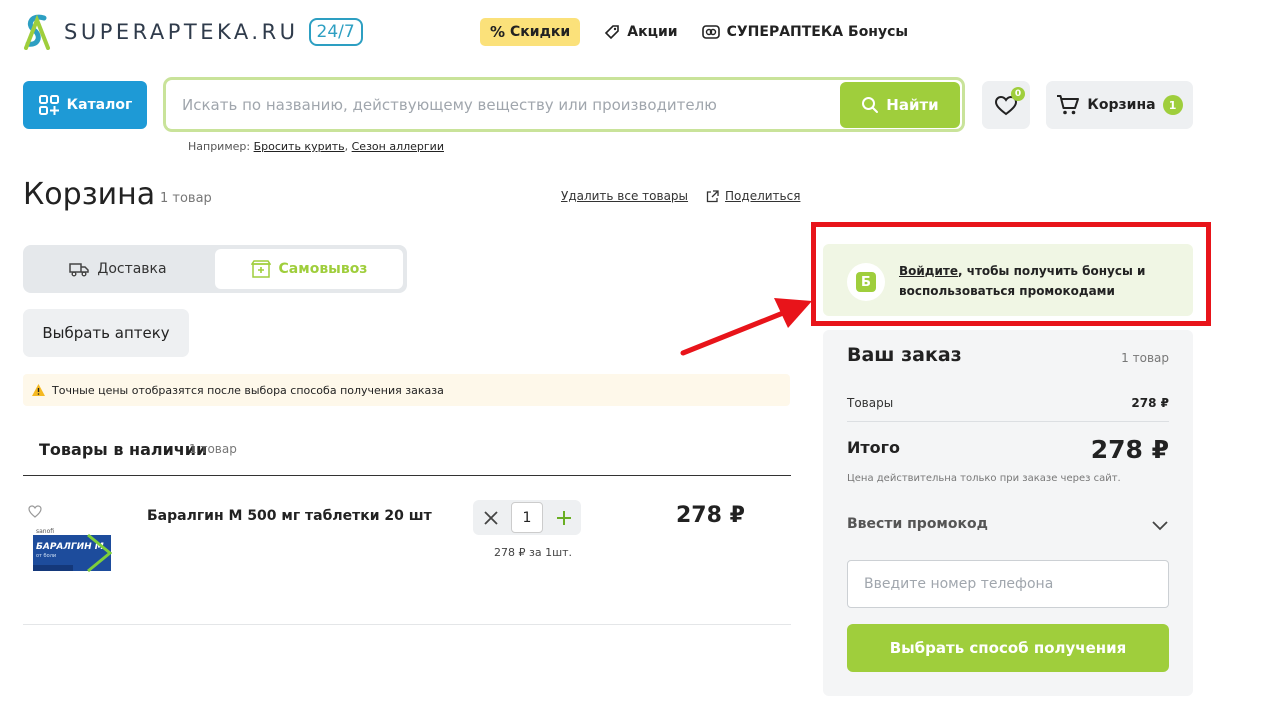  What do you see at coordinates (213, 449) in the screenshot?
I see `in-stock-count: 1 товар` at bounding box center [213, 449].